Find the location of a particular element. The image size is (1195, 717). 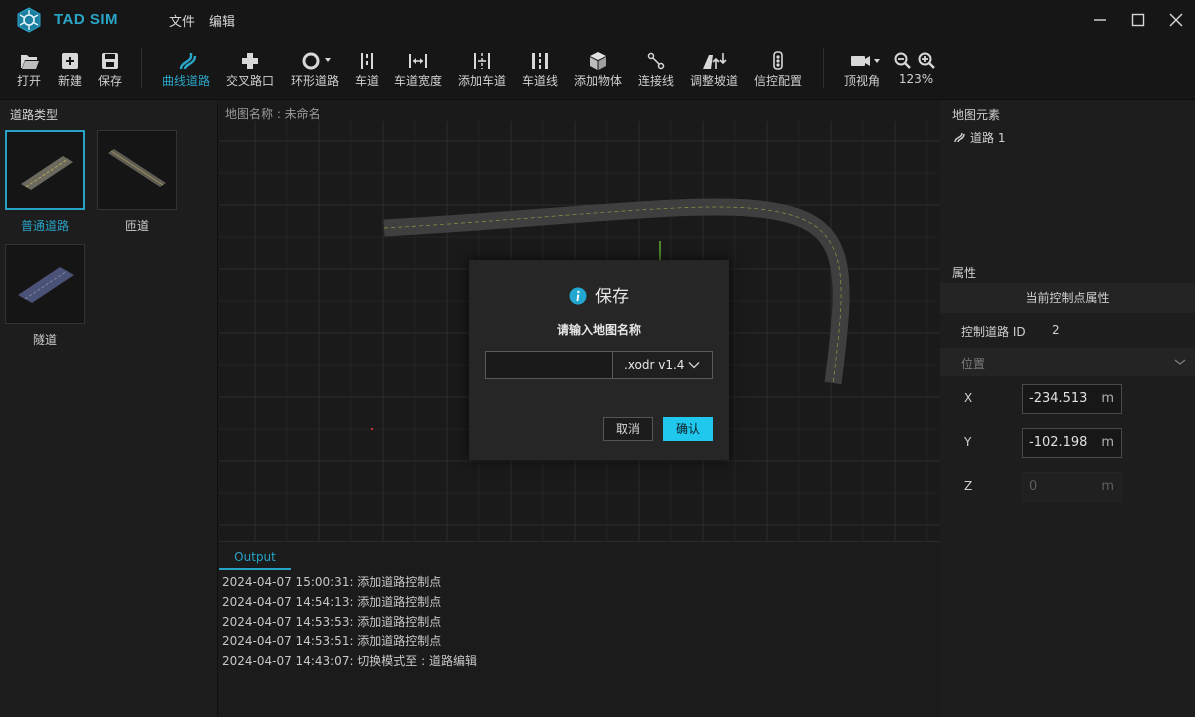

y-coordinate-input: -102.198 m is located at coordinates (1072, 443).